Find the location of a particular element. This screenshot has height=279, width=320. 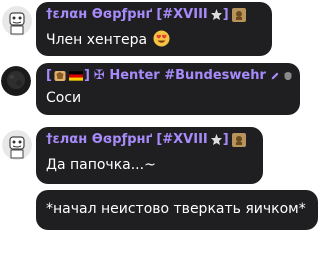

pencil-icon is located at coordinates (275, 75).